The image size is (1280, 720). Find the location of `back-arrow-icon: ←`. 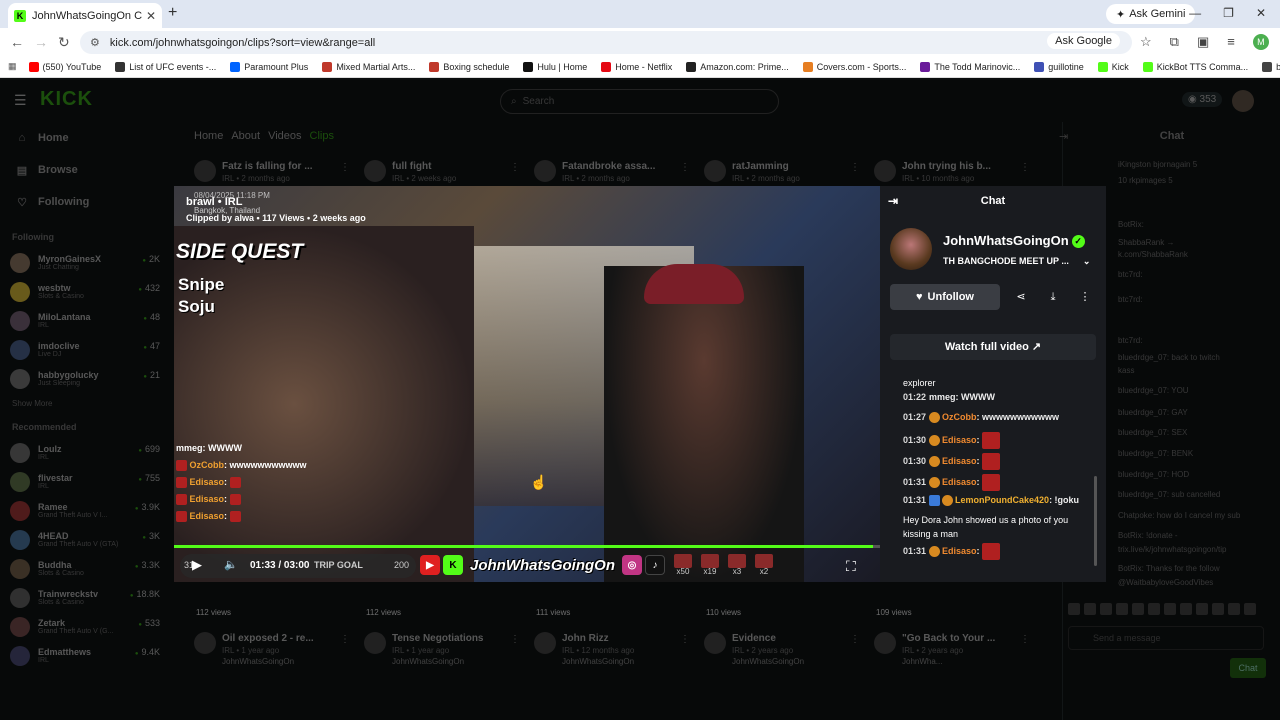

back-arrow-icon: ← is located at coordinates (17, 42).